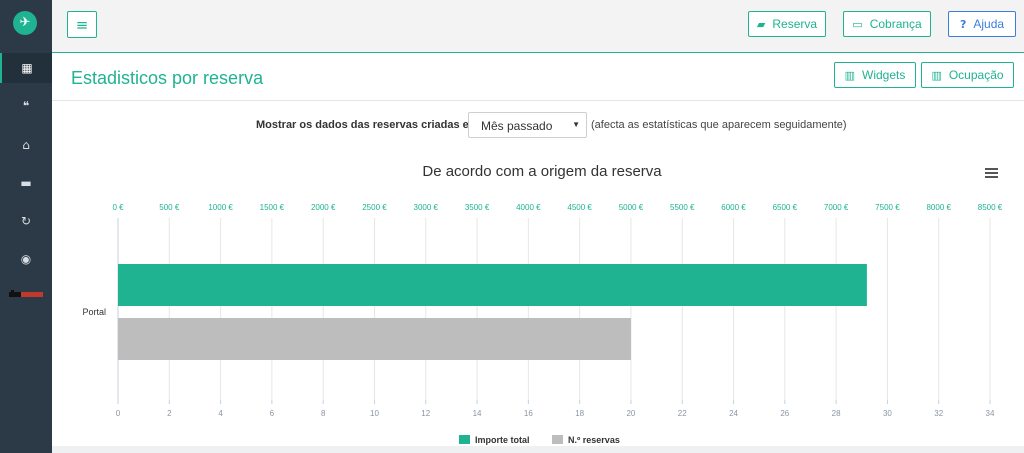  Describe the element at coordinates (538, 449) in the screenshot. I see `page-bottom-strip` at that location.